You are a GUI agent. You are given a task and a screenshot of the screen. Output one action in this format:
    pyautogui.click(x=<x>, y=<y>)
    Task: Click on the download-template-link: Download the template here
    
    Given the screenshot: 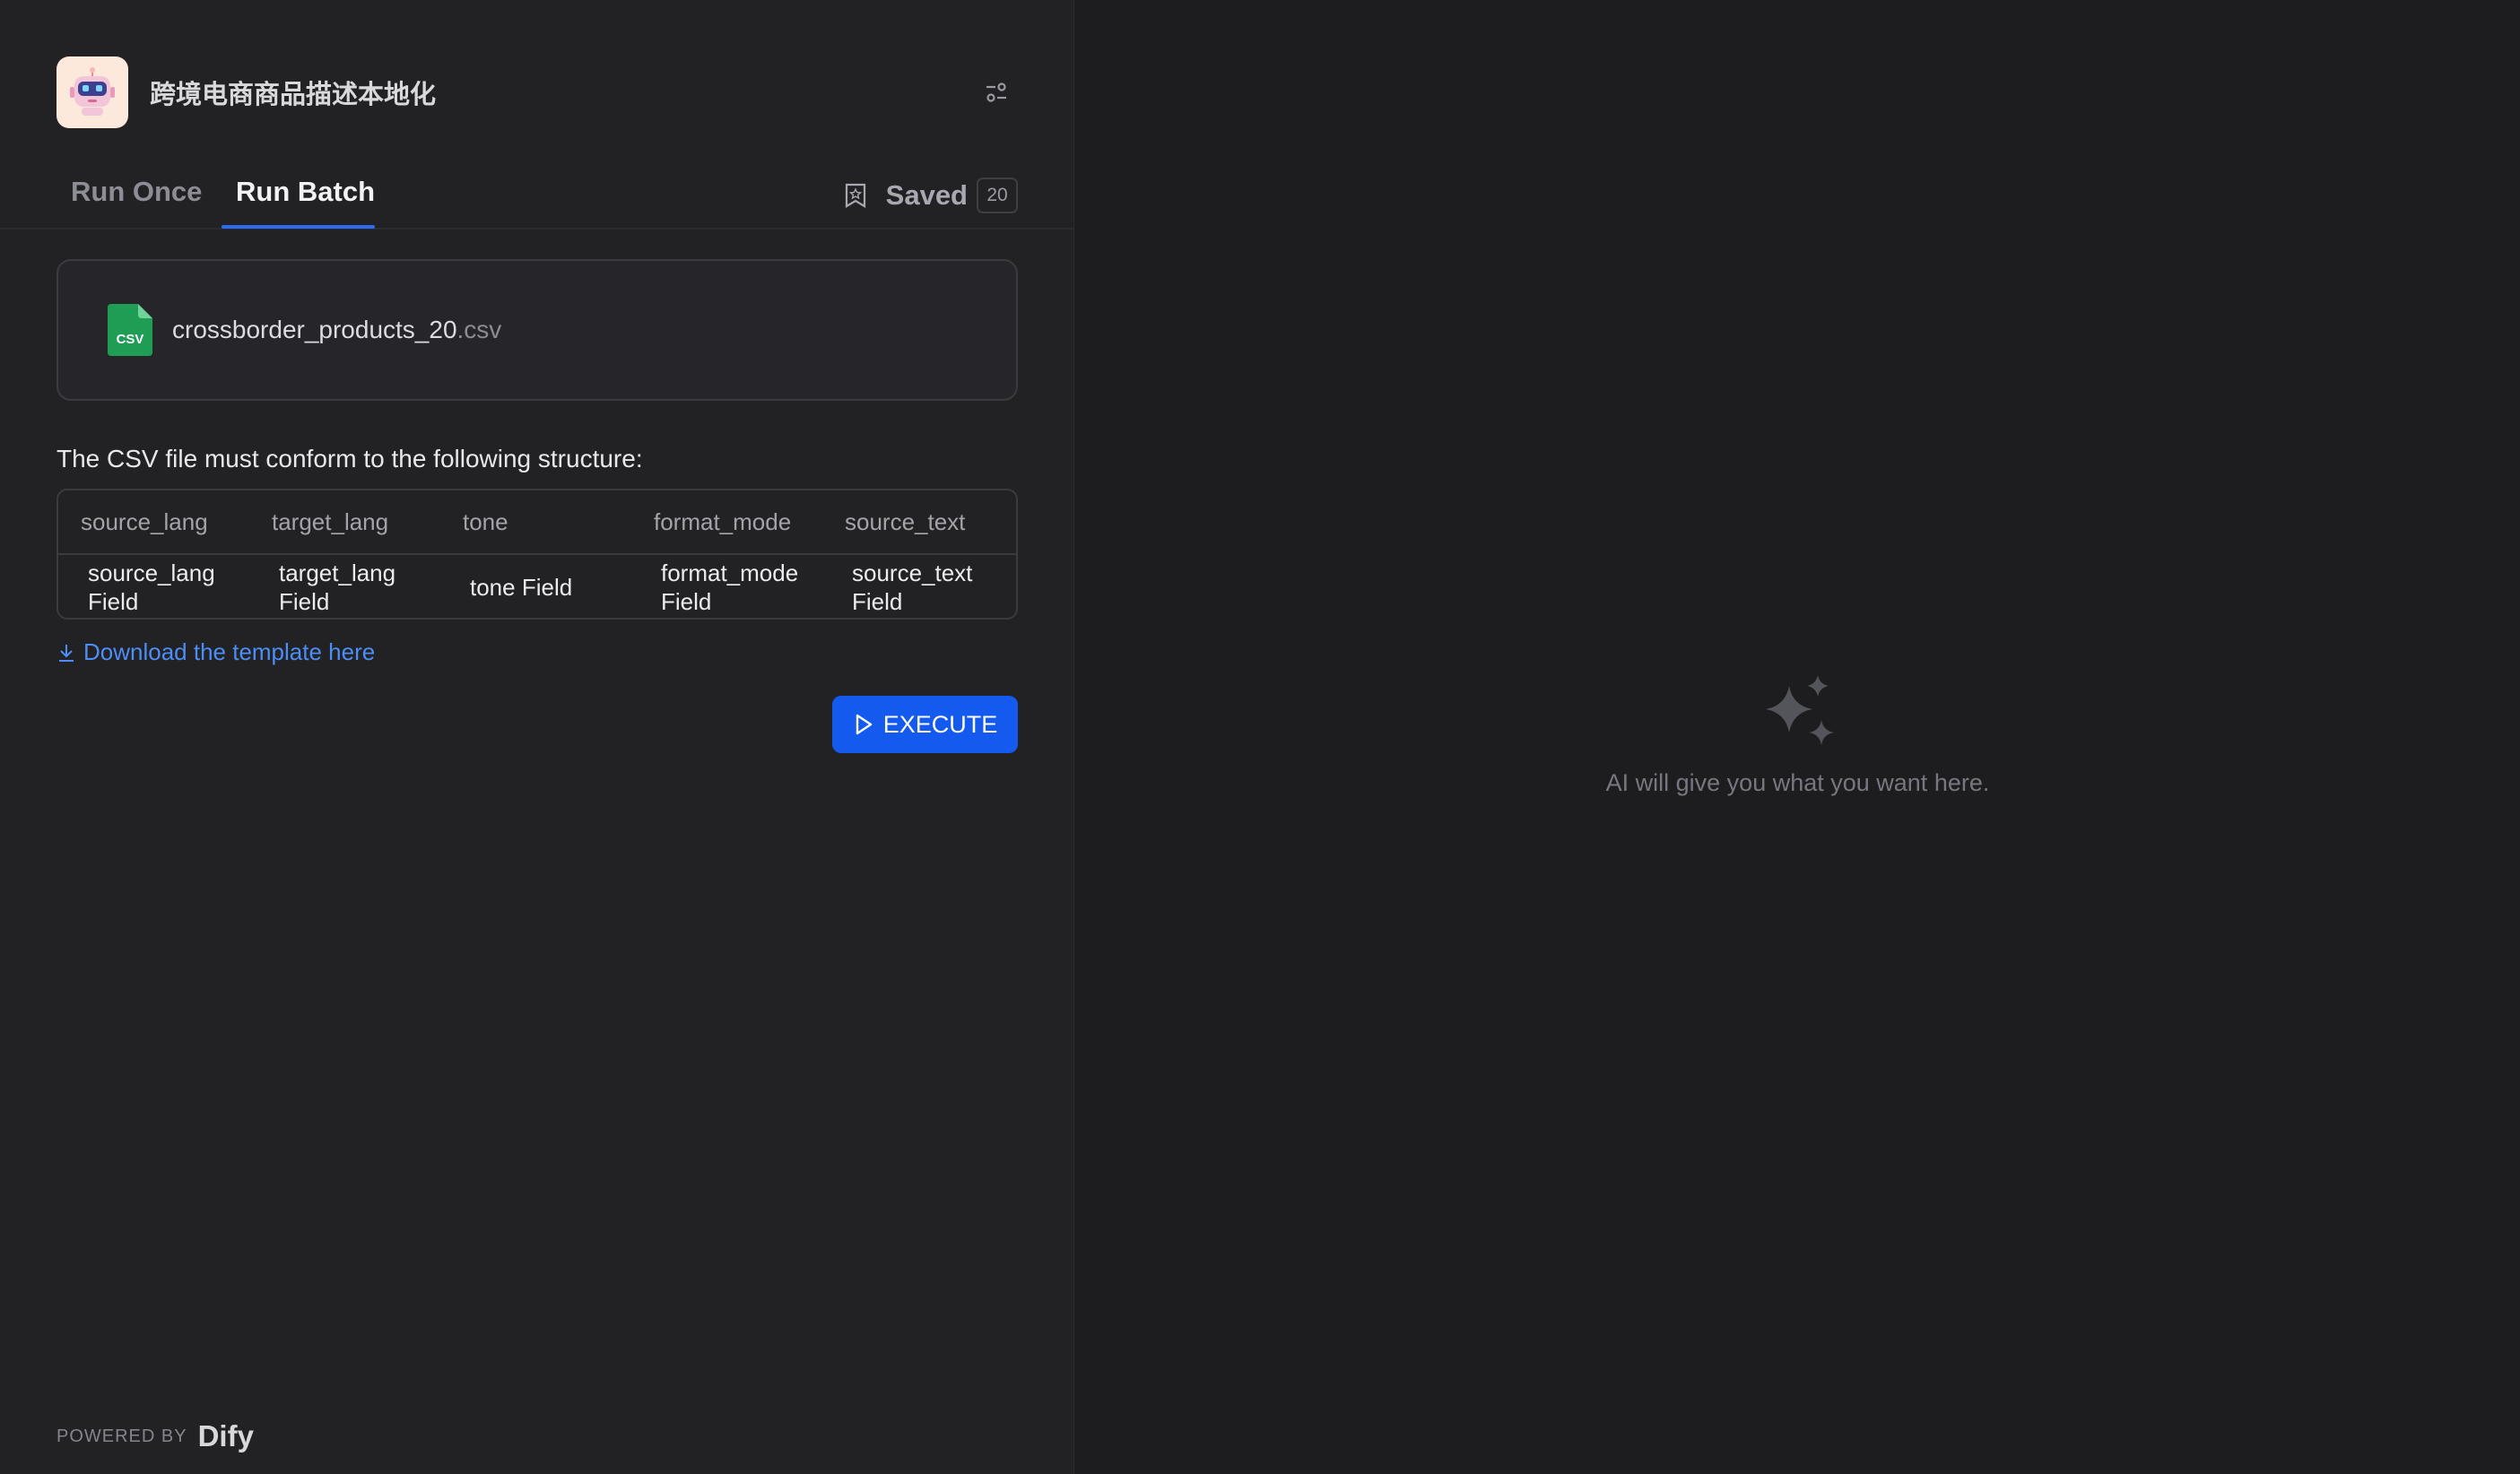 What is the action you would take?
    pyautogui.click(x=216, y=652)
    